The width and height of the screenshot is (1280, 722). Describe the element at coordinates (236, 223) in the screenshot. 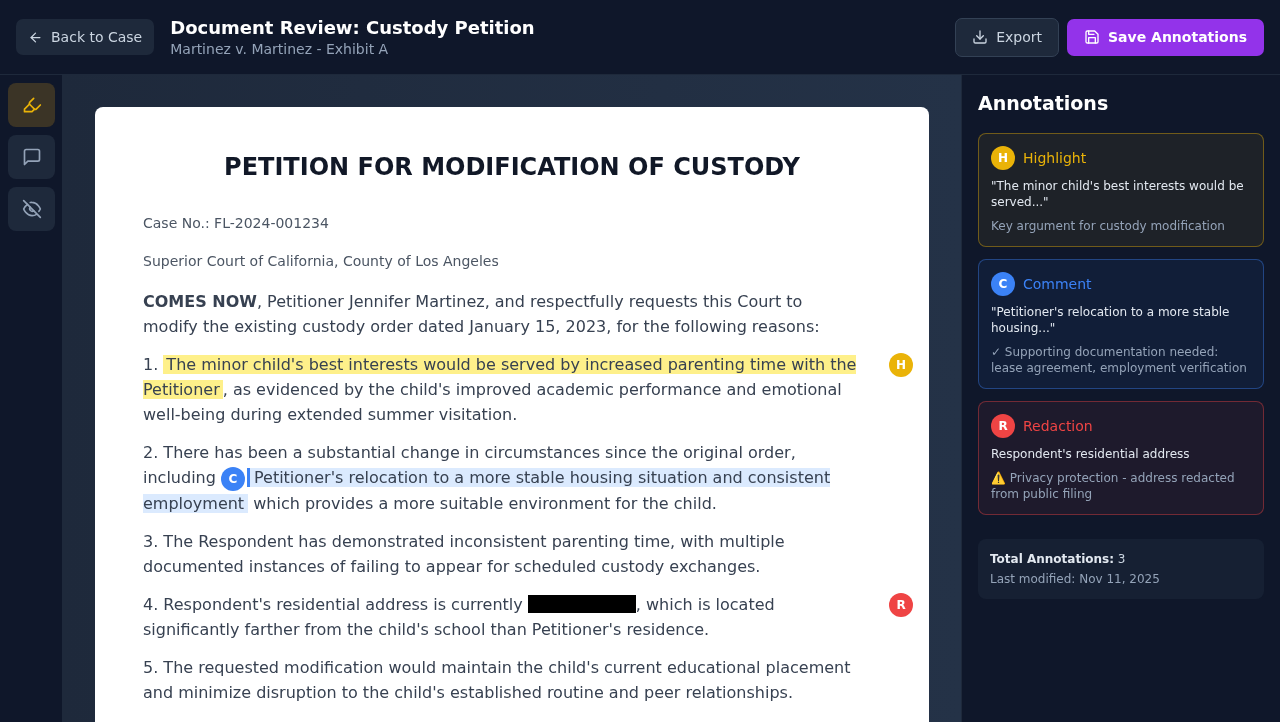

I see `document-meta-line: Case No.: FL-2024-001234` at that location.